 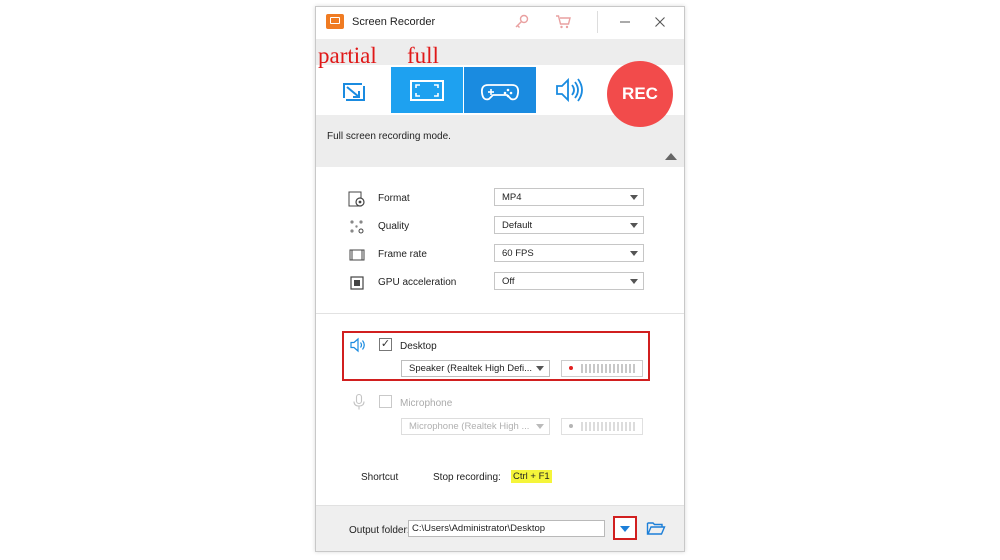 I want to click on output-folder-input: C:\Users\Administrator\Desktop, so click(x=506, y=528).